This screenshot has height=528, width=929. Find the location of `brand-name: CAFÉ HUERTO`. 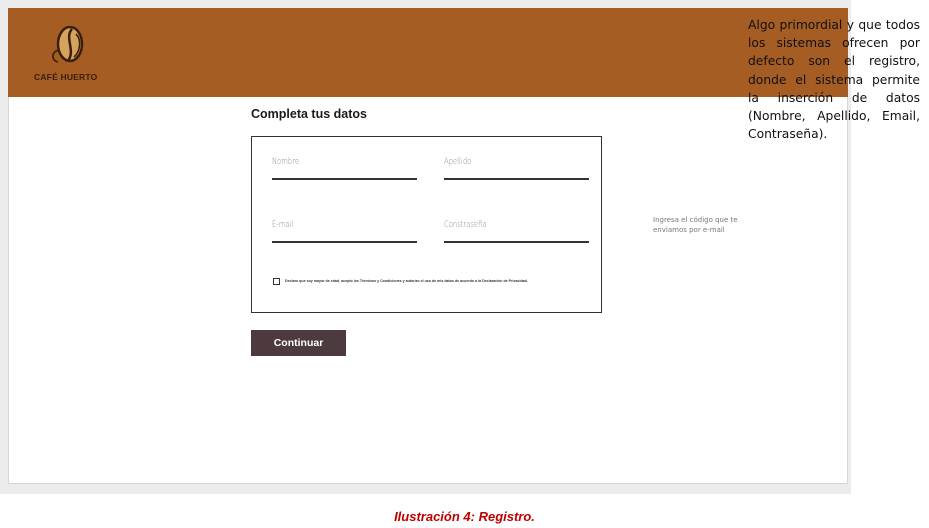

brand-name: CAFÉ HUERTO is located at coordinates (66, 77).